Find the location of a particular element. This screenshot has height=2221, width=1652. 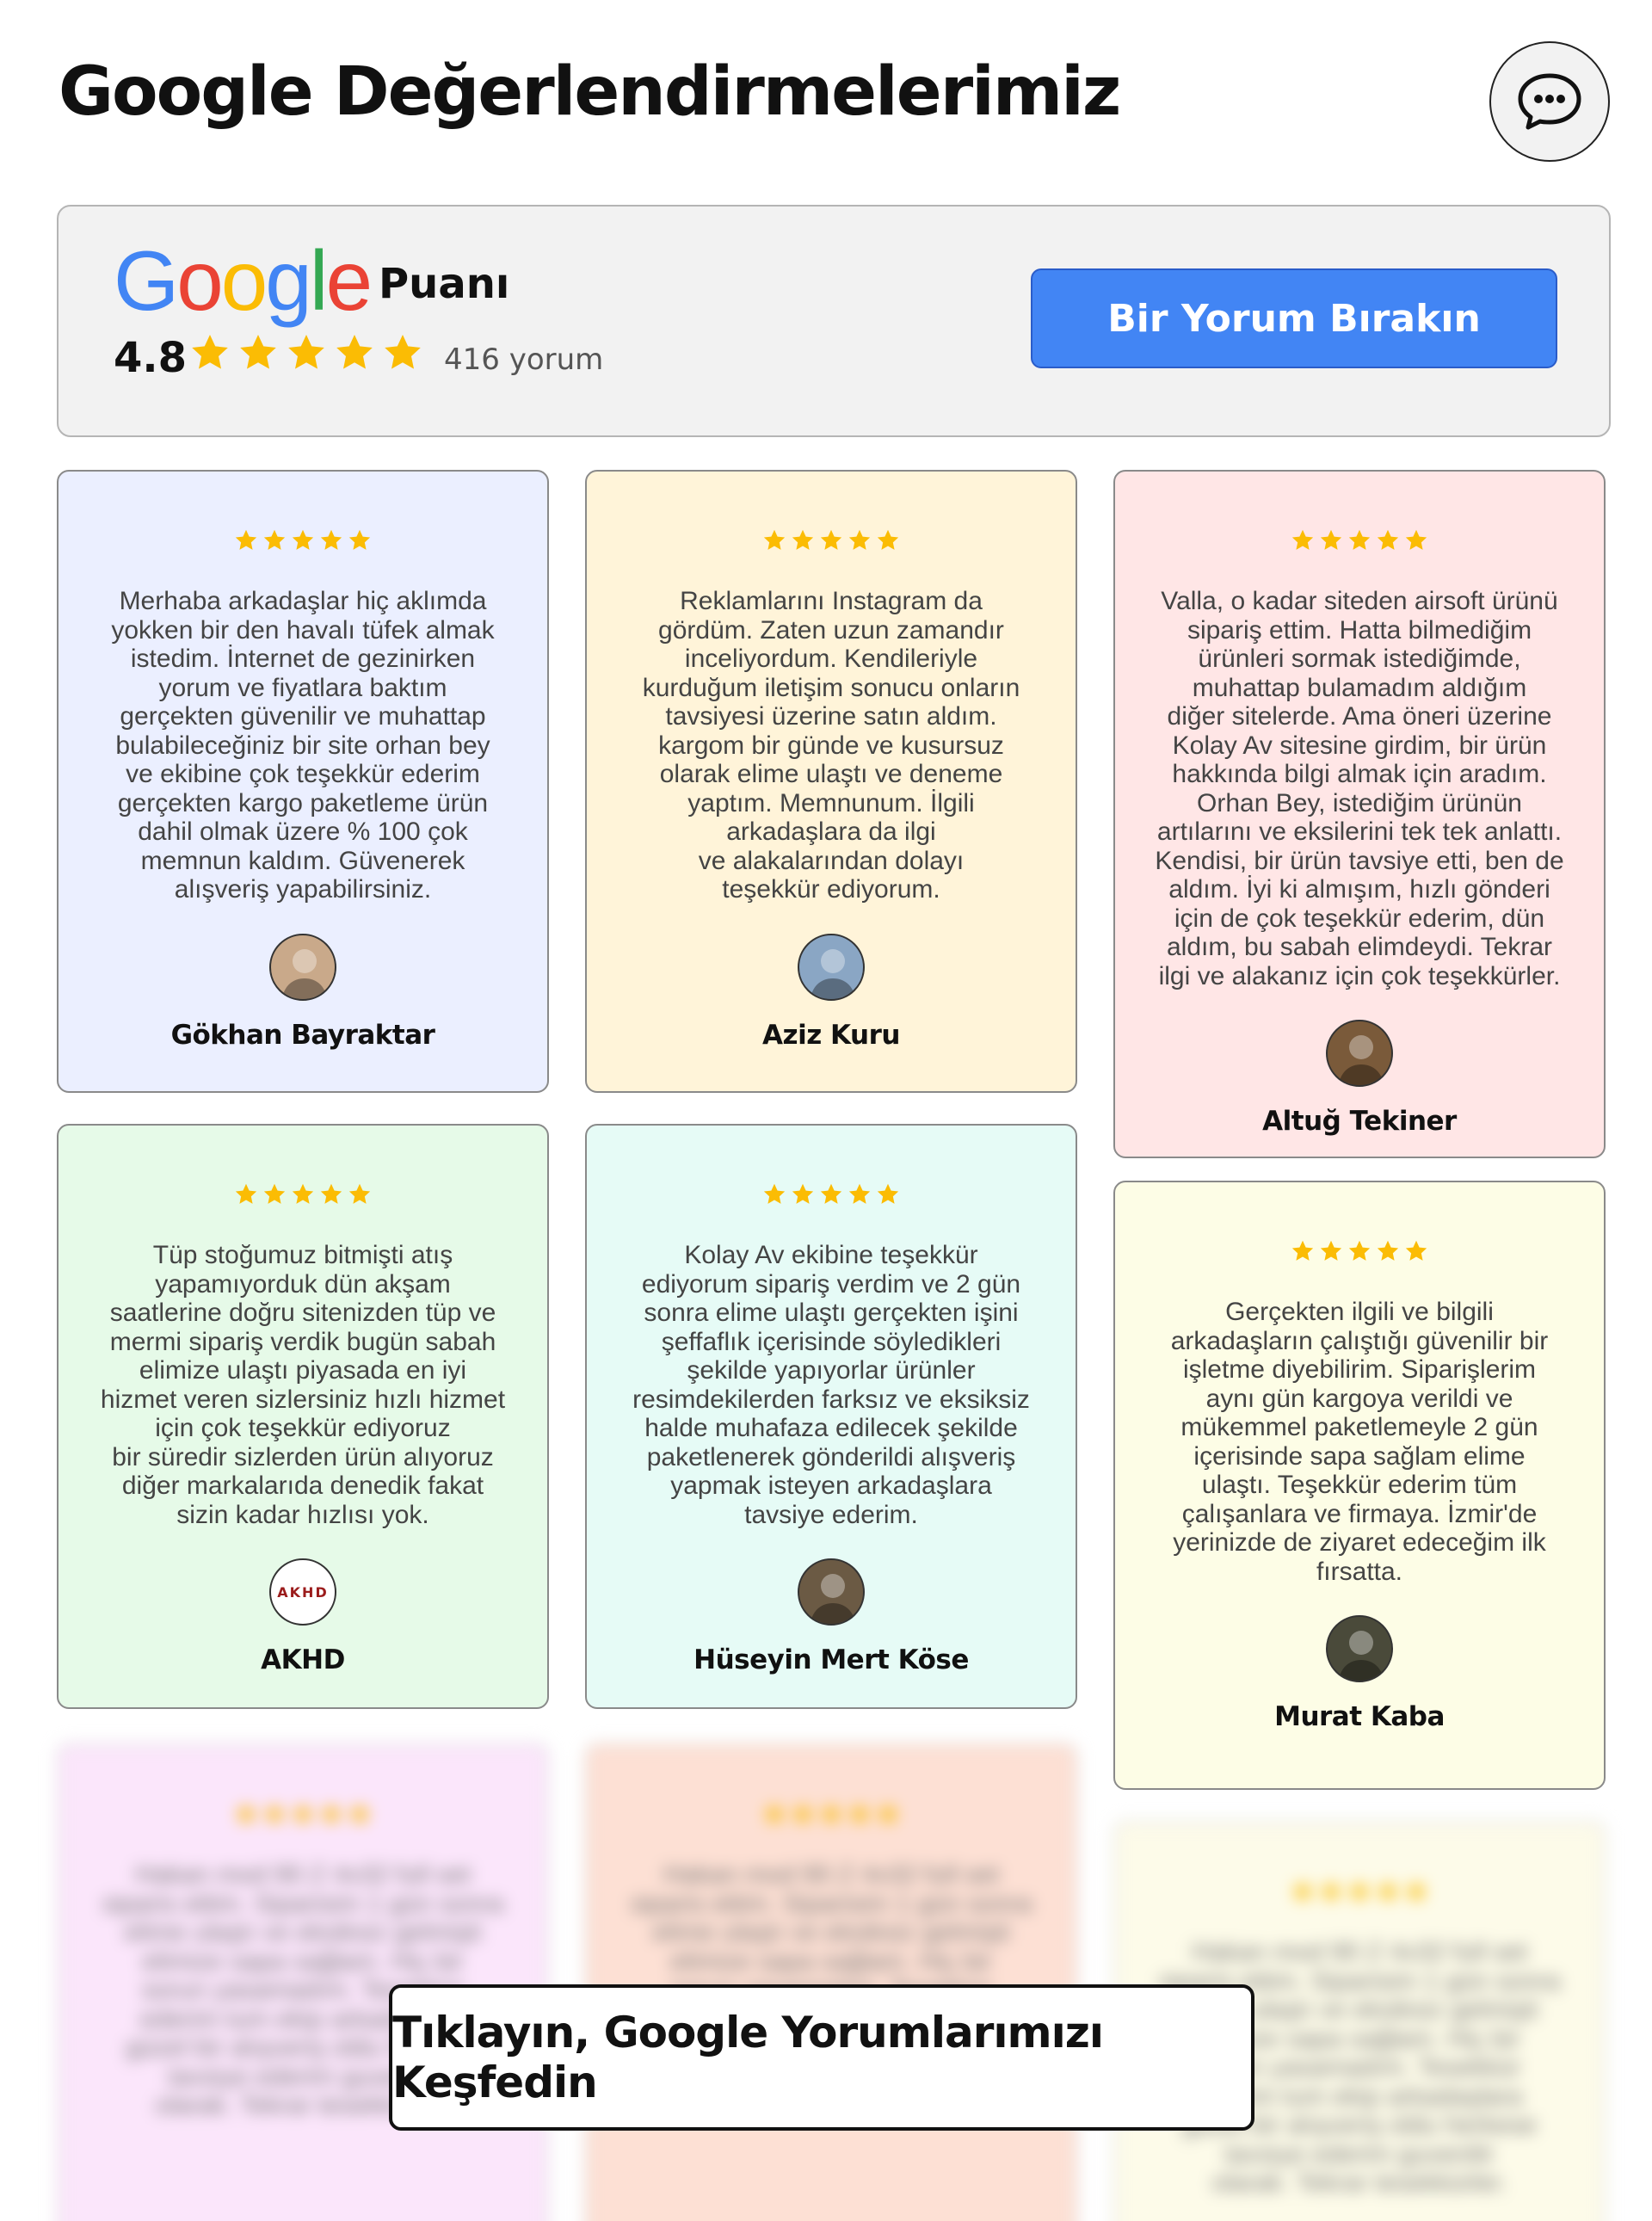

google-logo-letter: l is located at coordinates (319, 280).